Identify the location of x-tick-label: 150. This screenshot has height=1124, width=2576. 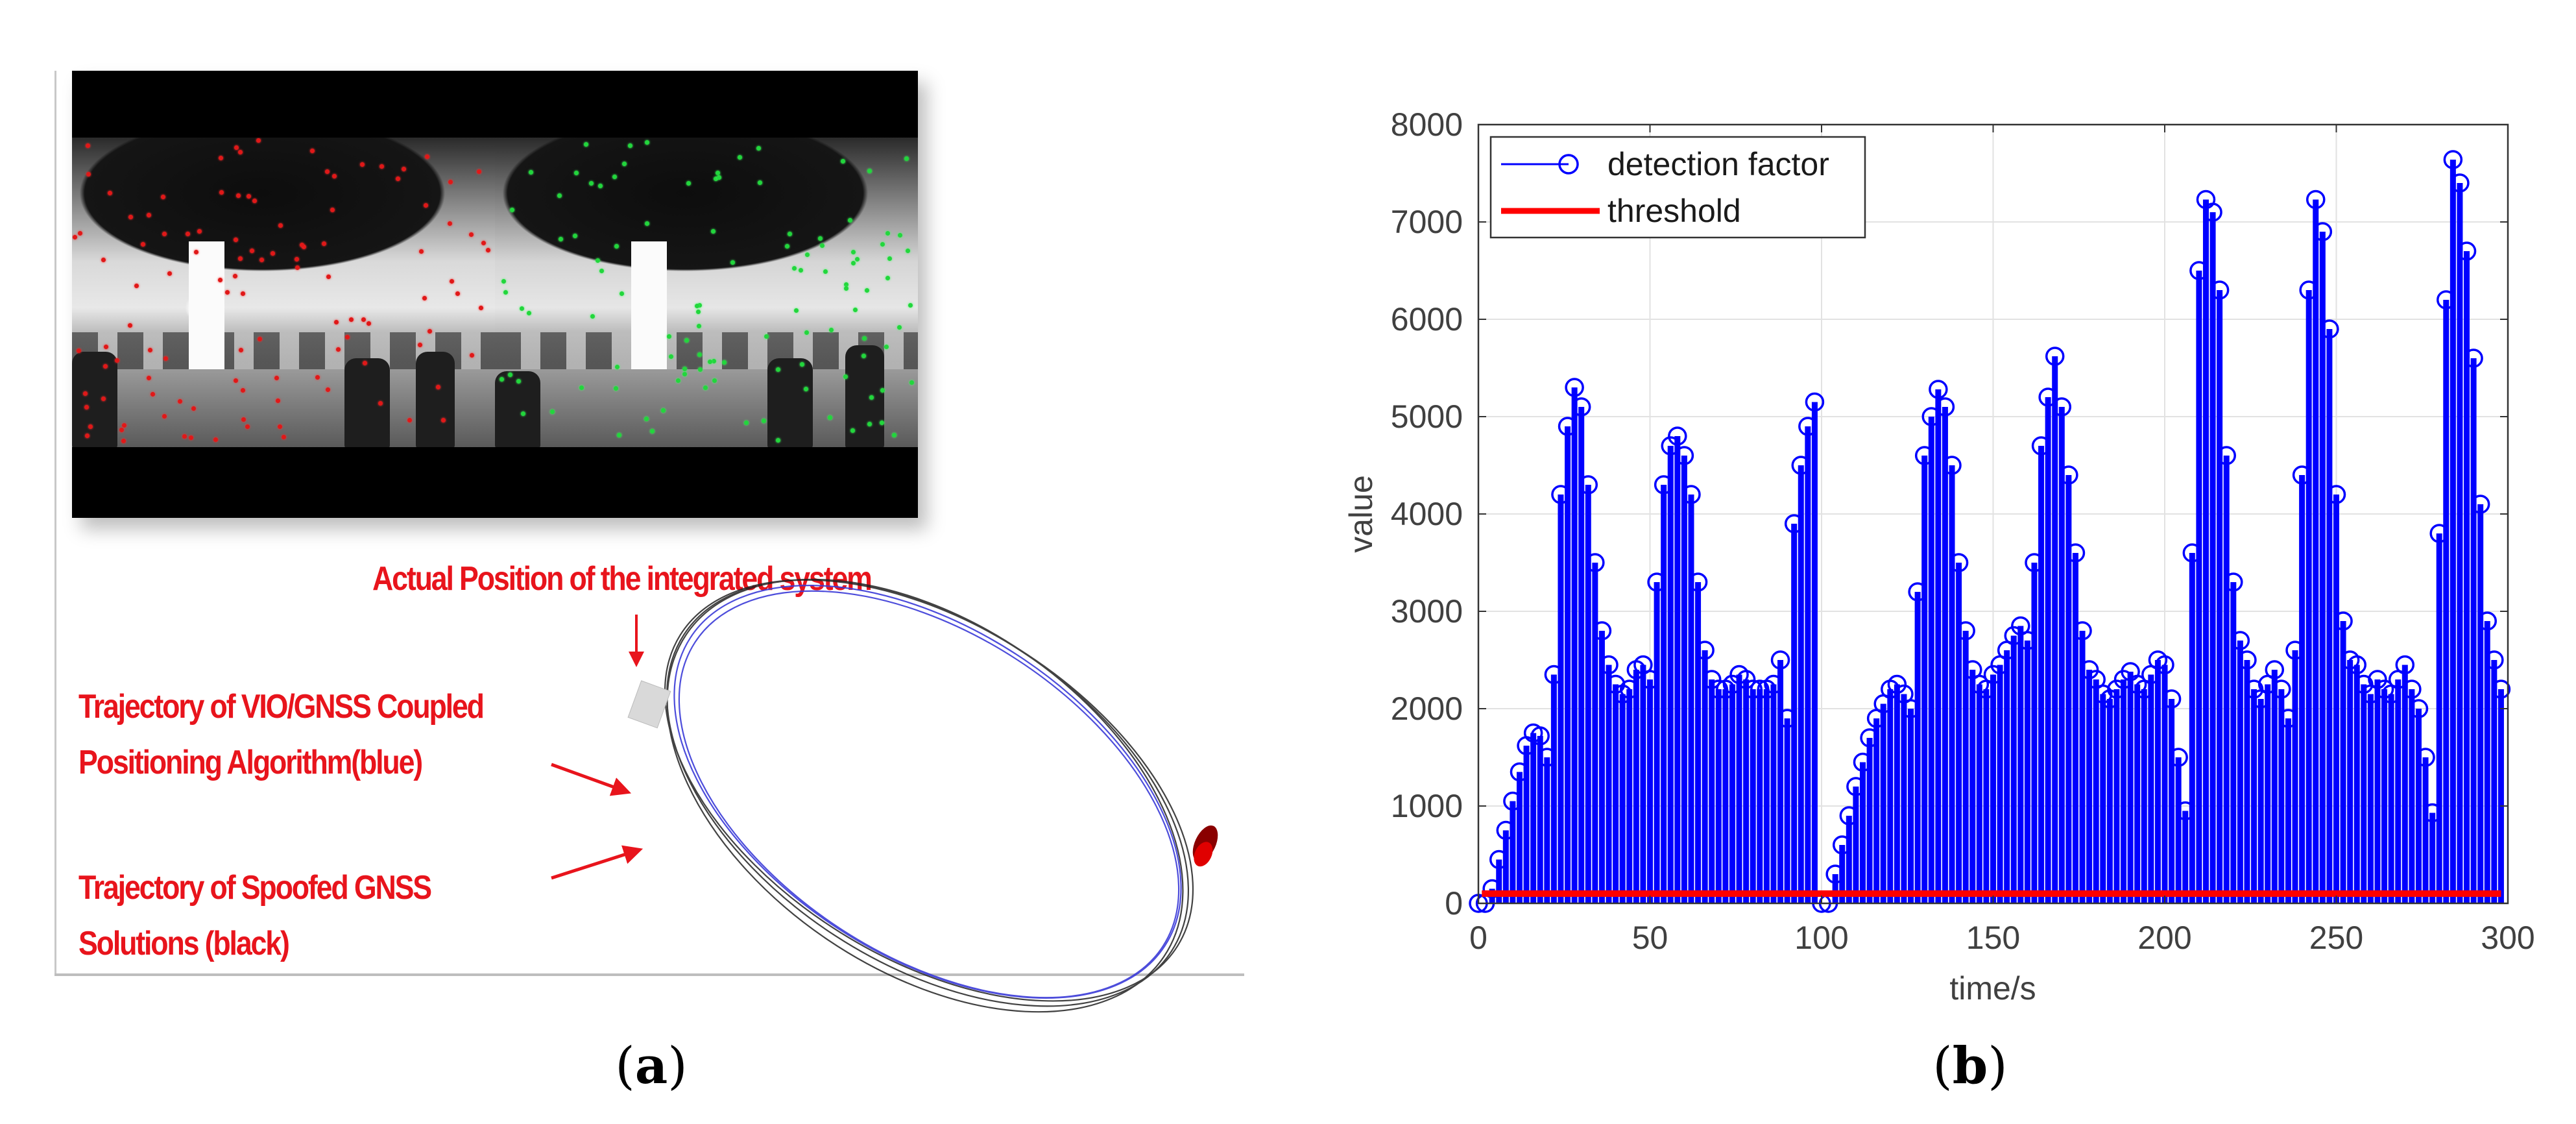
(1993, 938).